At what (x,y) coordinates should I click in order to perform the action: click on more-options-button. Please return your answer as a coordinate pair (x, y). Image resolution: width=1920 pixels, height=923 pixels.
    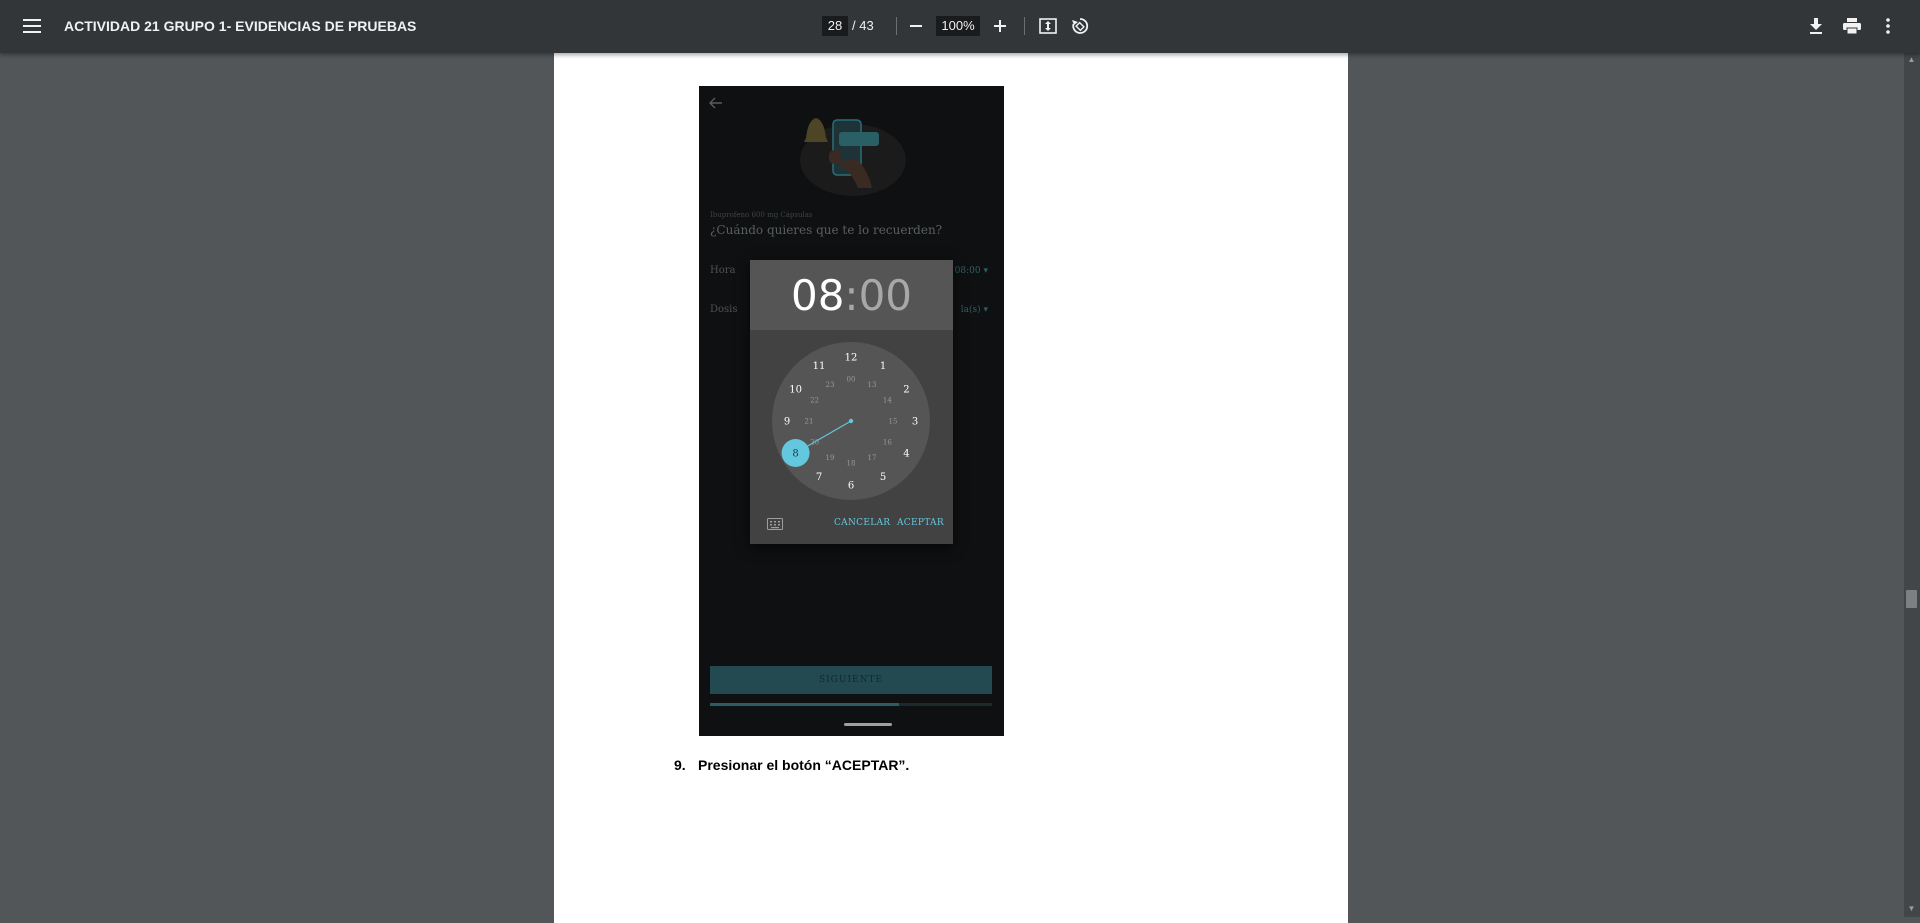
    Looking at the image, I should click on (1888, 26).